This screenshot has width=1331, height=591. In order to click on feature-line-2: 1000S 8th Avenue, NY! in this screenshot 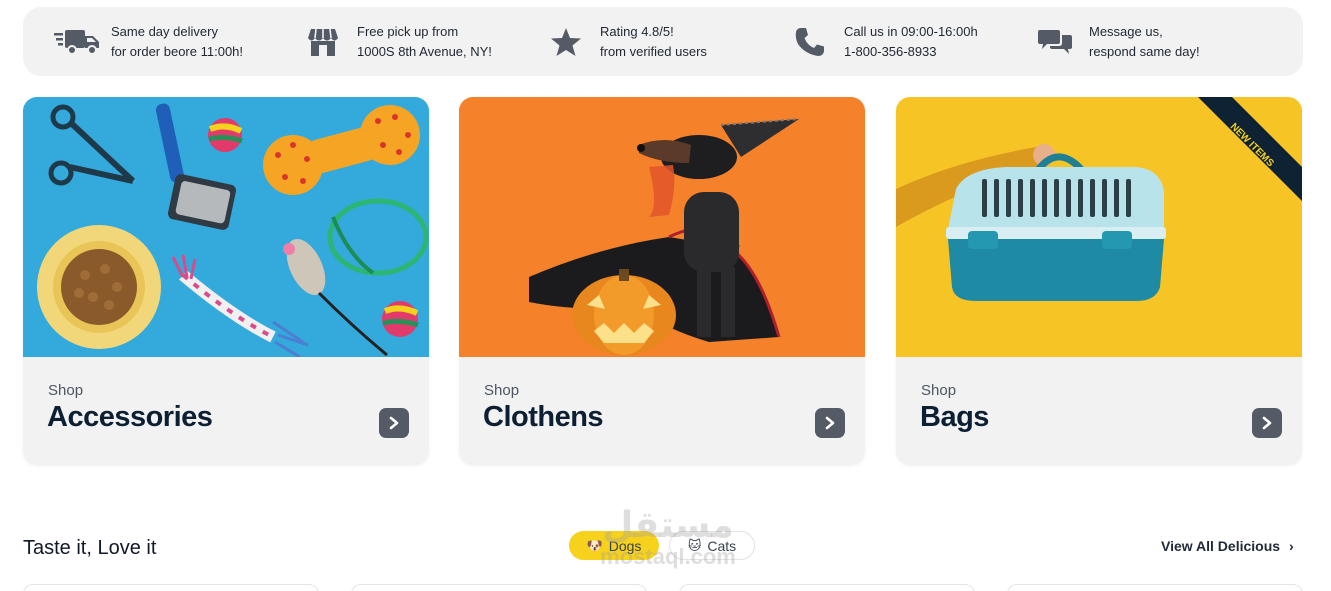, I will do `click(424, 51)`.